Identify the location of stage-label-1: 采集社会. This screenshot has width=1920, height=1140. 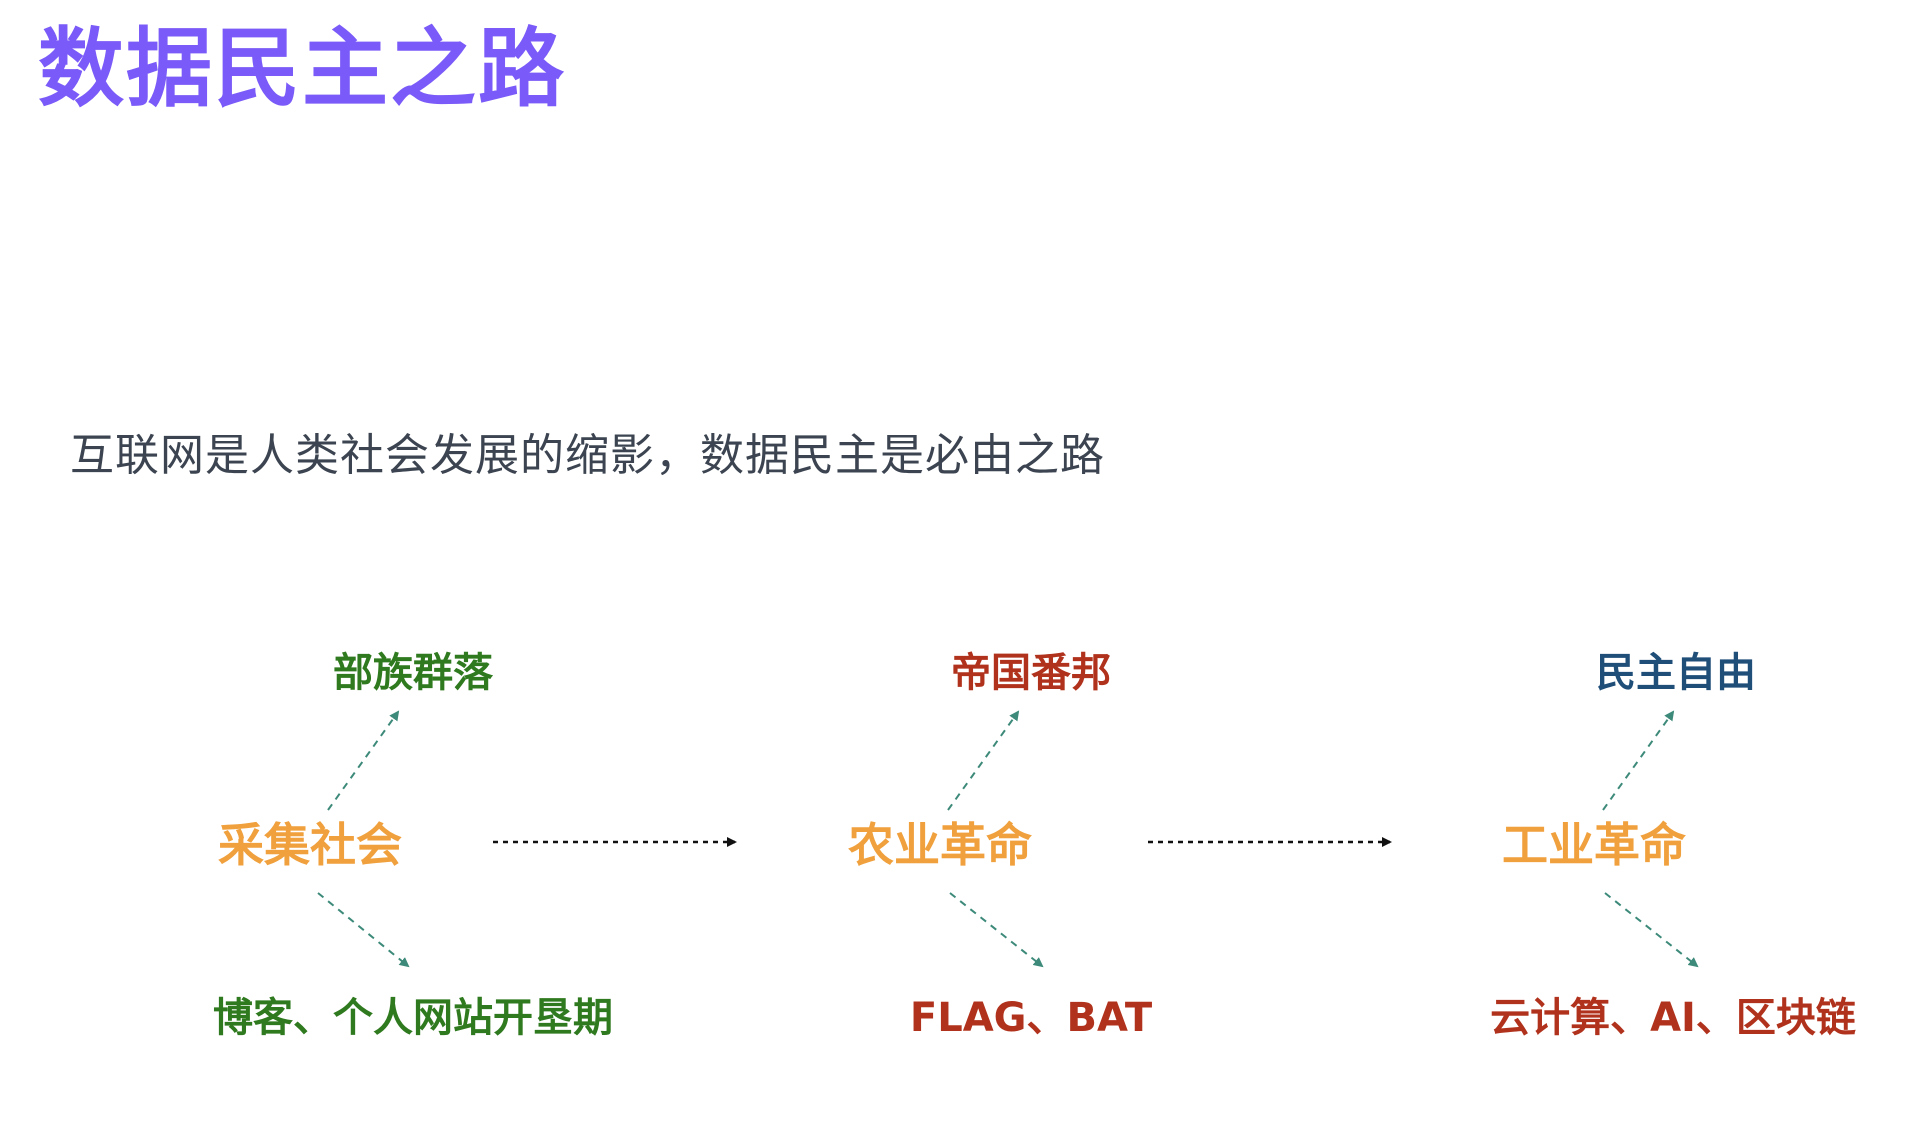
(310, 845).